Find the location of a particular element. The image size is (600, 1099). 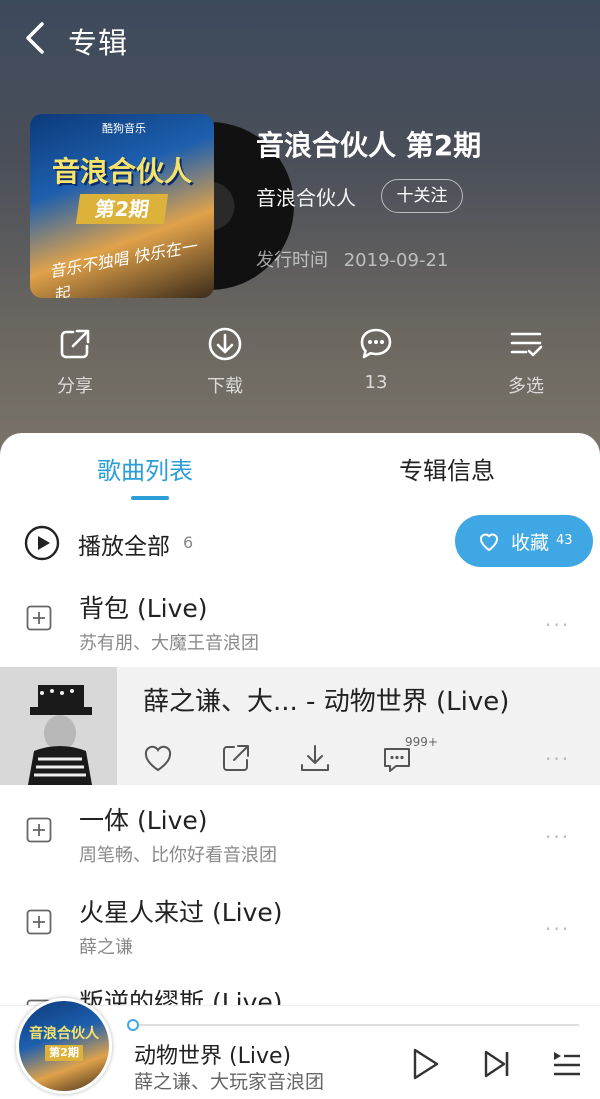

playlist-button is located at coordinates (567, 1064).